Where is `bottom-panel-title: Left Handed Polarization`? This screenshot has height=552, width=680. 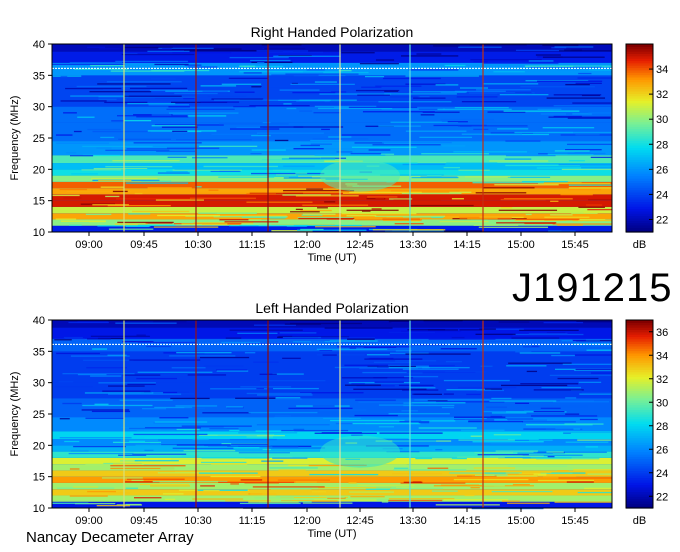
bottom-panel-title: Left Handed Polarization is located at coordinates (332, 308).